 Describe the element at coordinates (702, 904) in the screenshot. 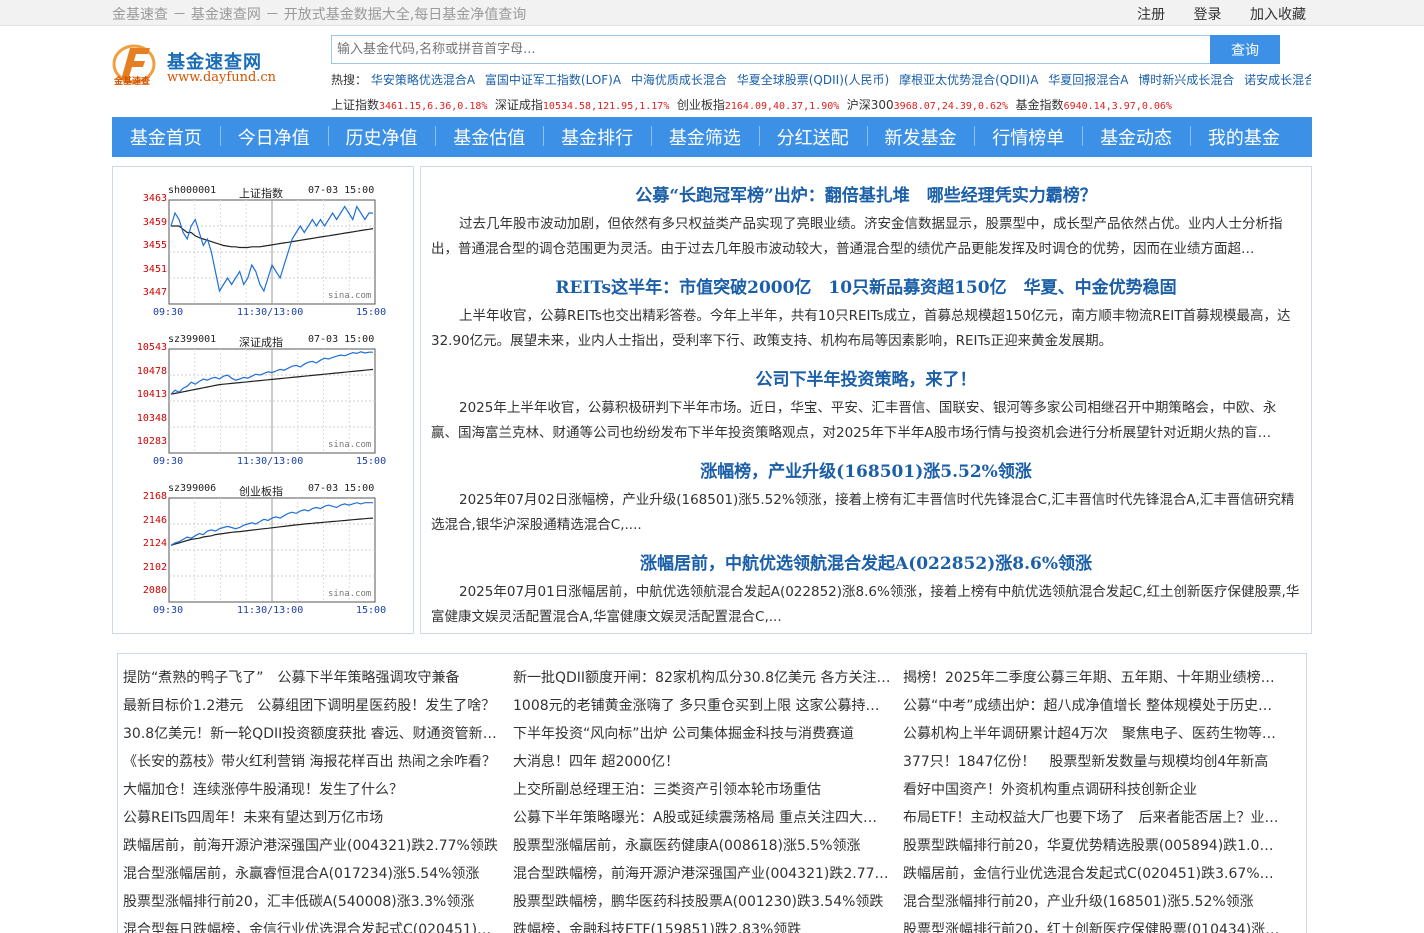

I see `news-link: 股票型跌幅榜，鹏华医药科技股票A(001230)跌3.54%领跌` at that location.